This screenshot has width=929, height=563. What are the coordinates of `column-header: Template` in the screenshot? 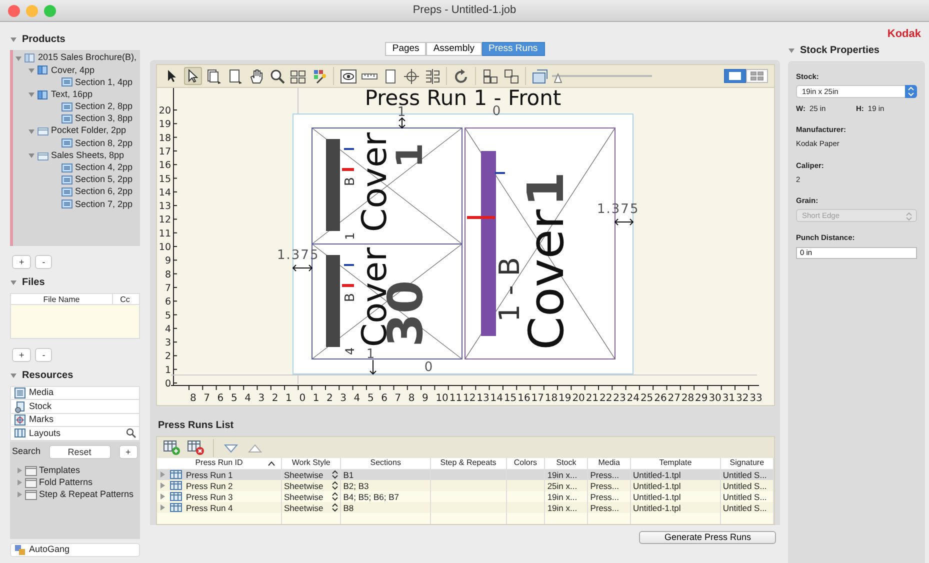 It's located at (675, 463).